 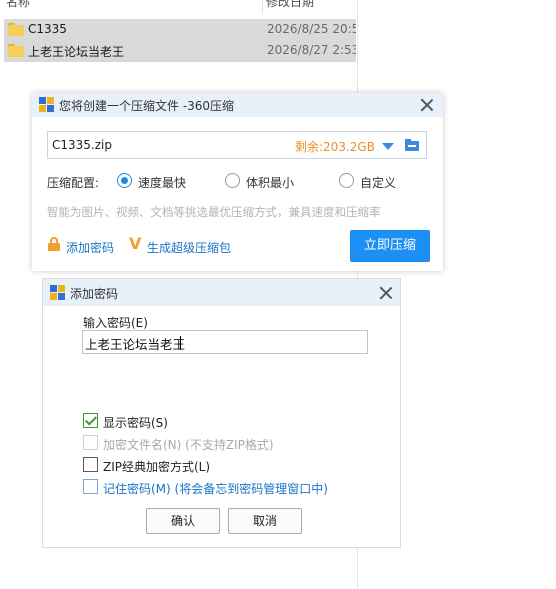 I want to click on file-date: 2026/8/27 2:53, so click(x=311, y=50).